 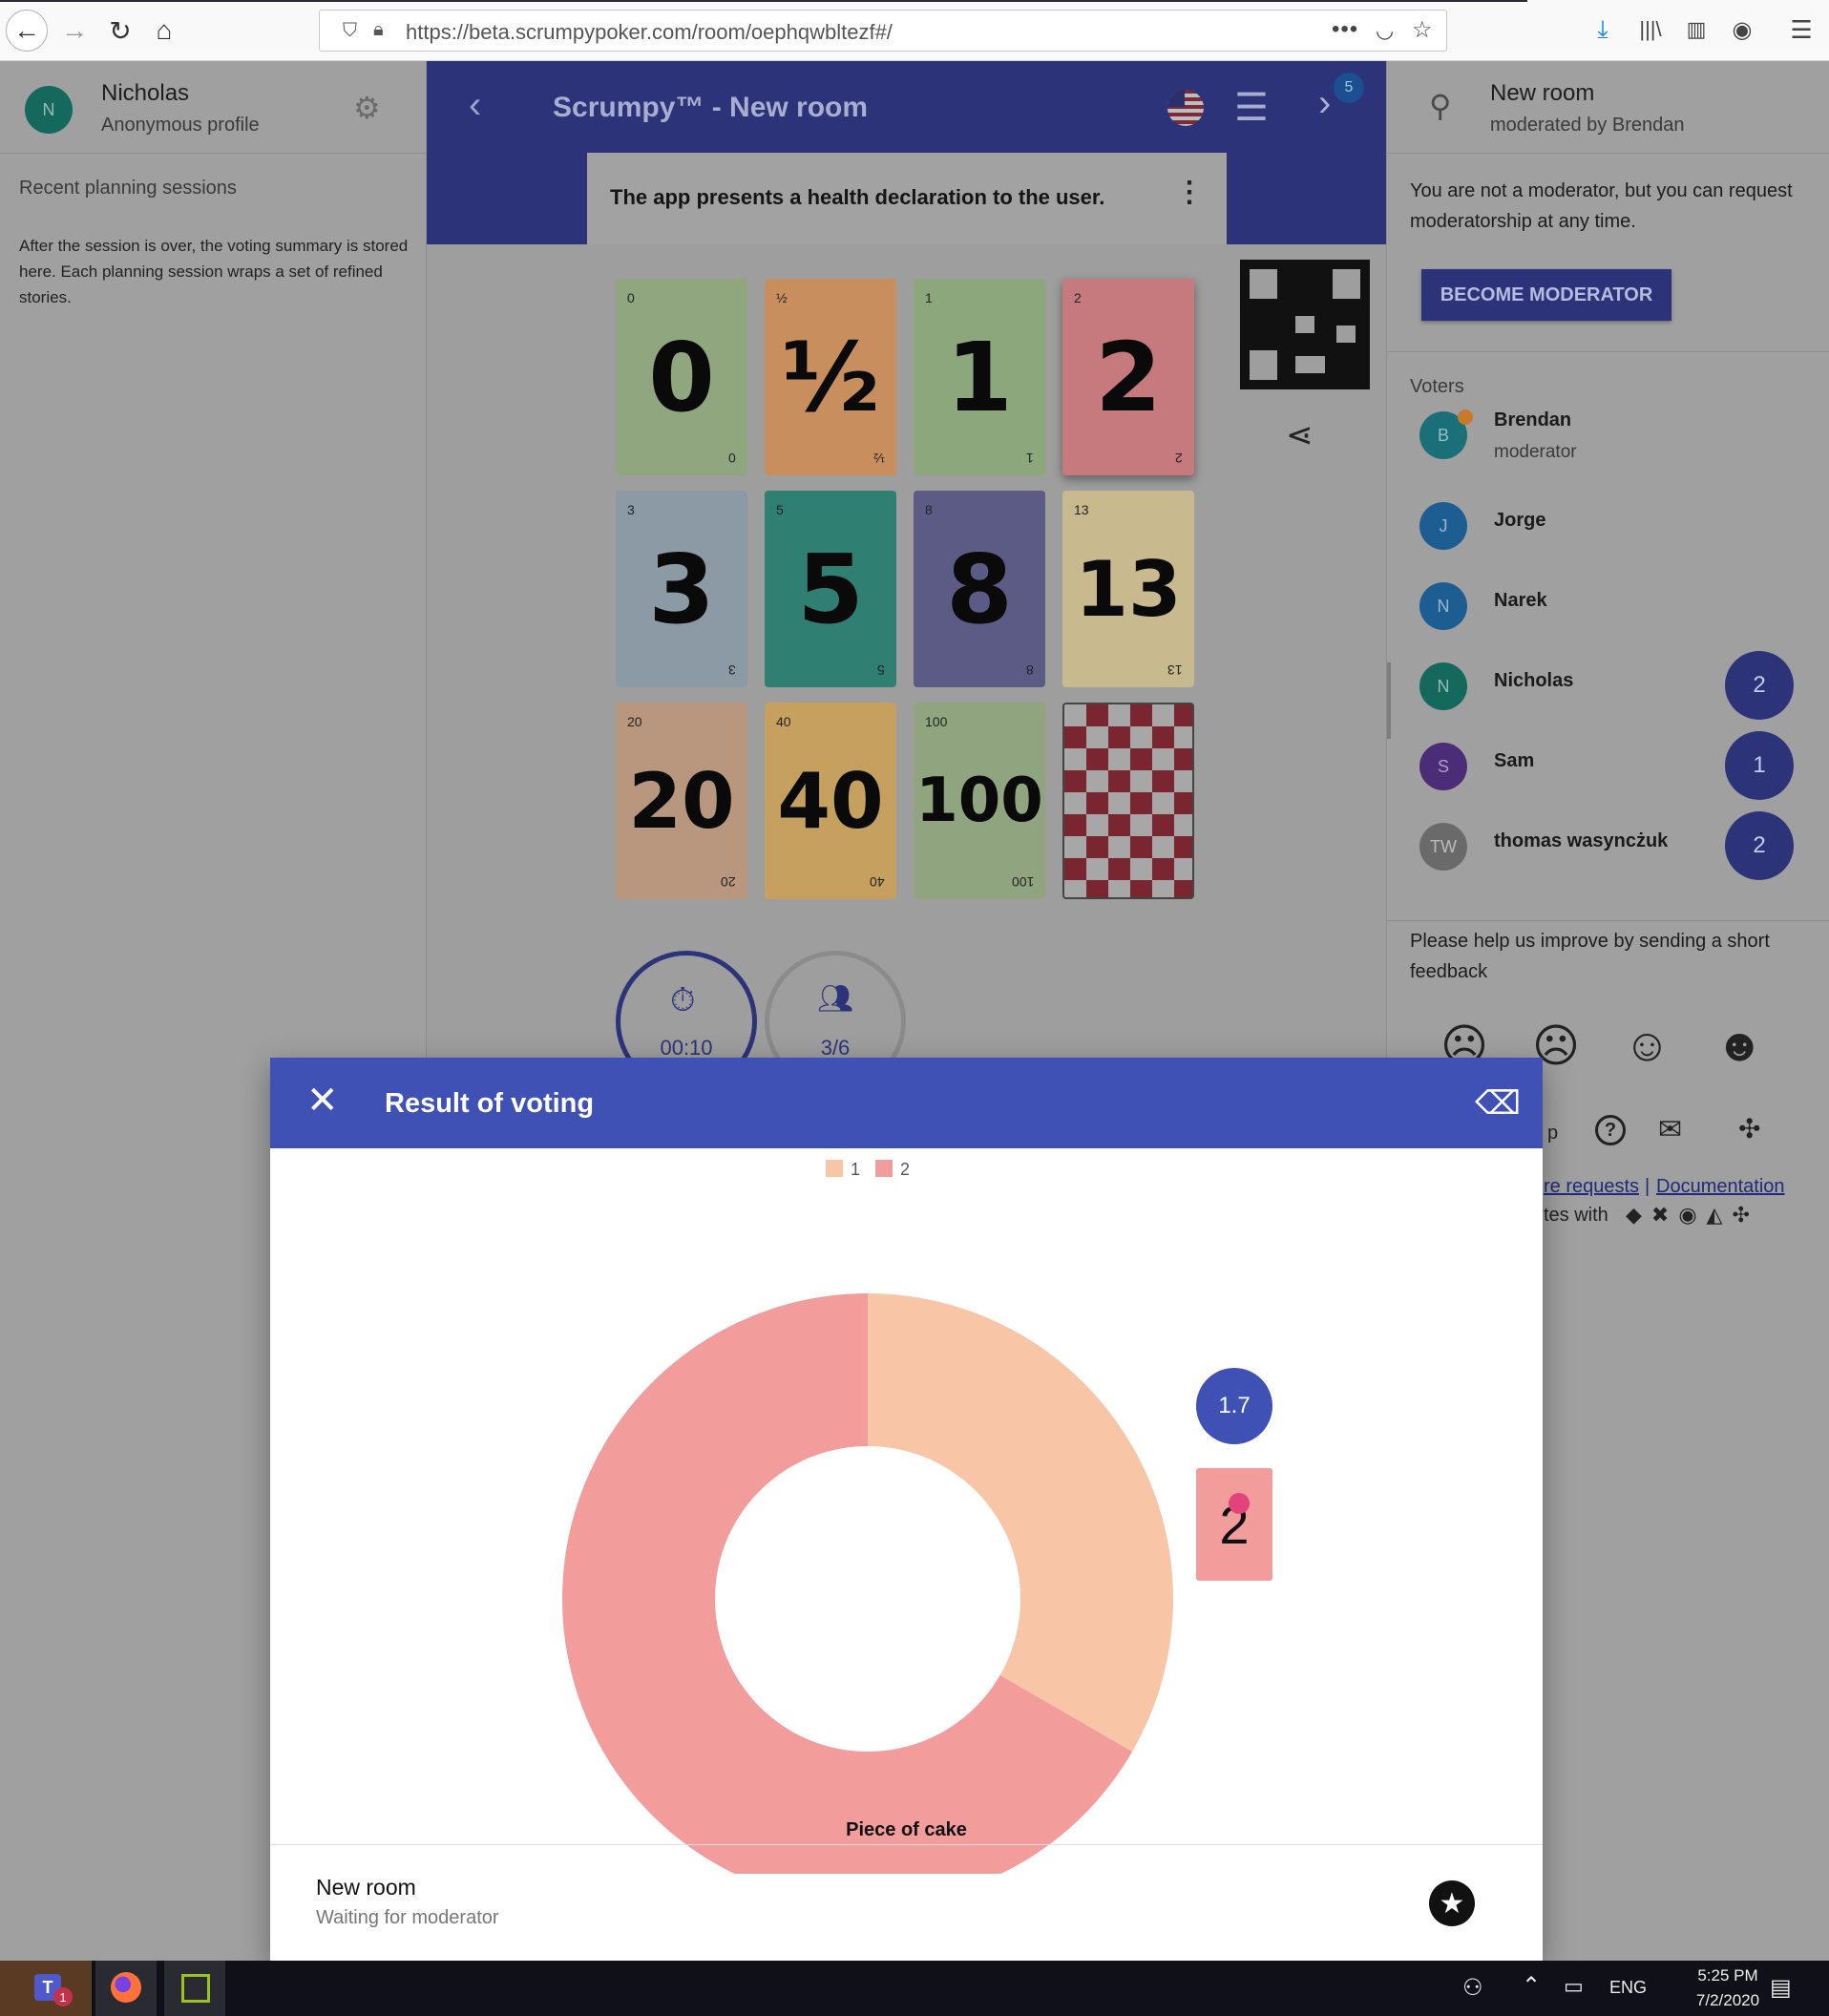 I want to click on language-indicator: ENG, so click(x=1628, y=1988).